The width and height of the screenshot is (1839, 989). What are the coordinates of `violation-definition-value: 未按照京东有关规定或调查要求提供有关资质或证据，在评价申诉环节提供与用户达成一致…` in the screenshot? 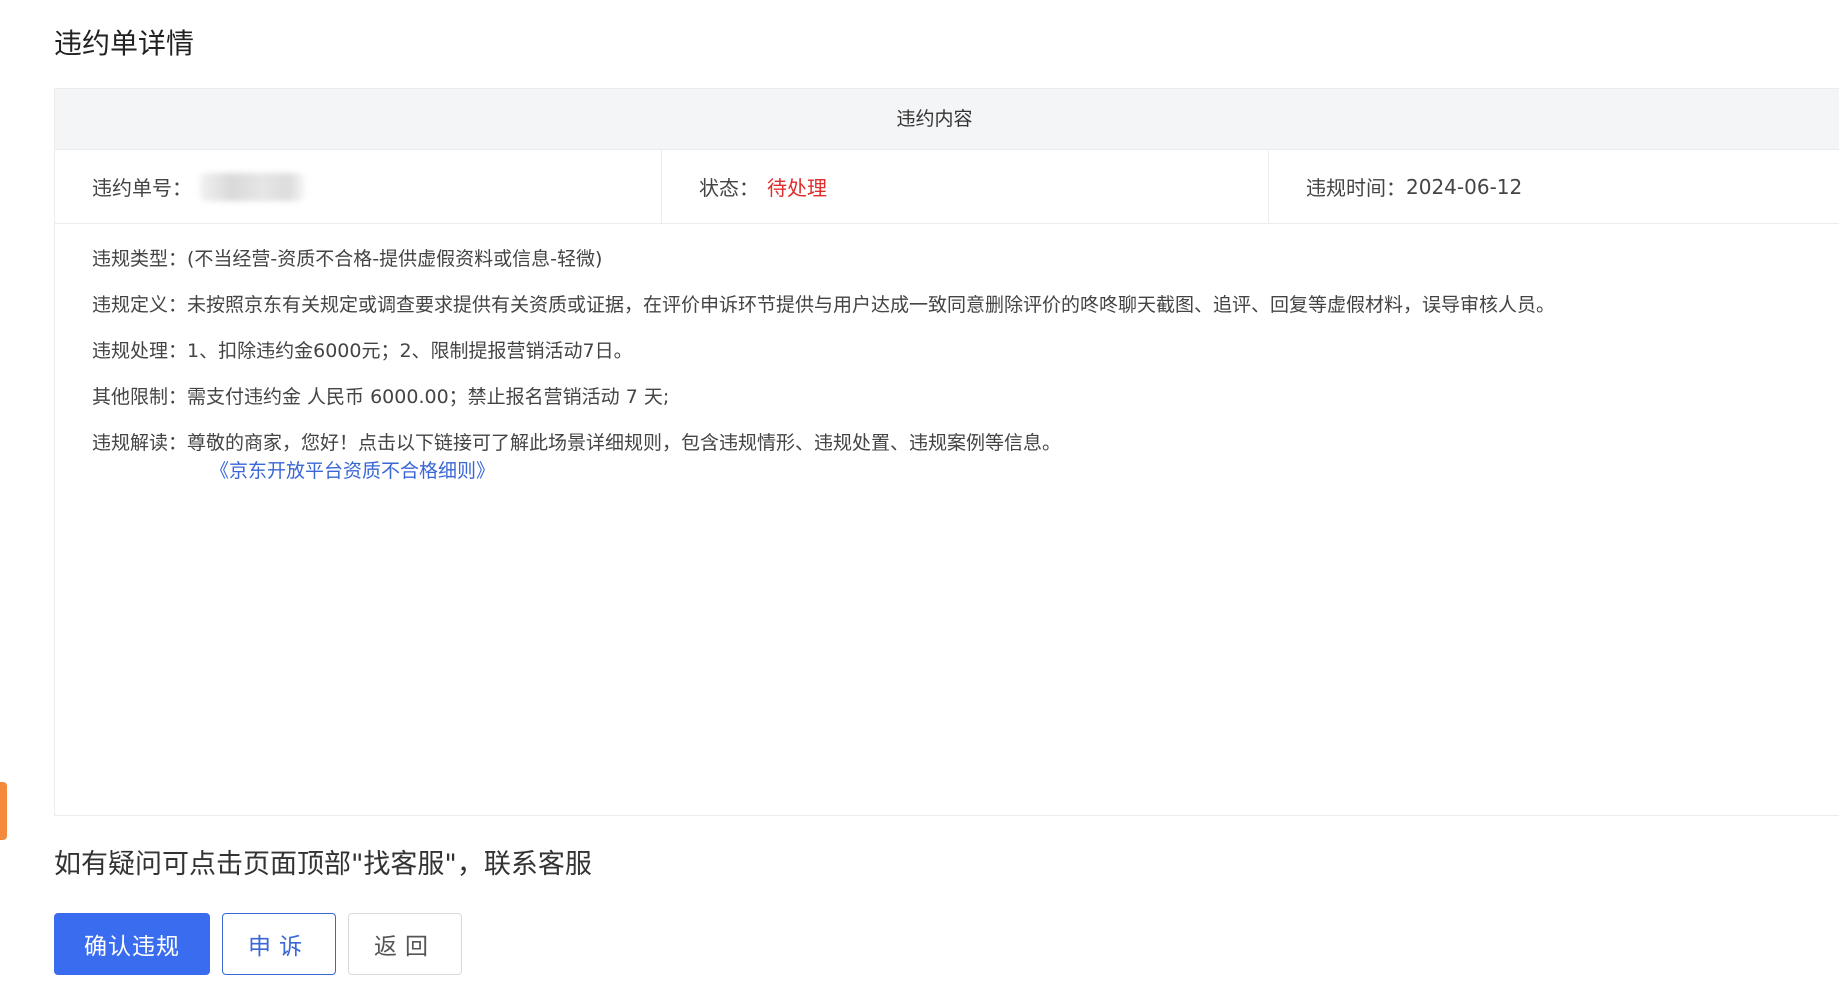 It's located at (871, 305).